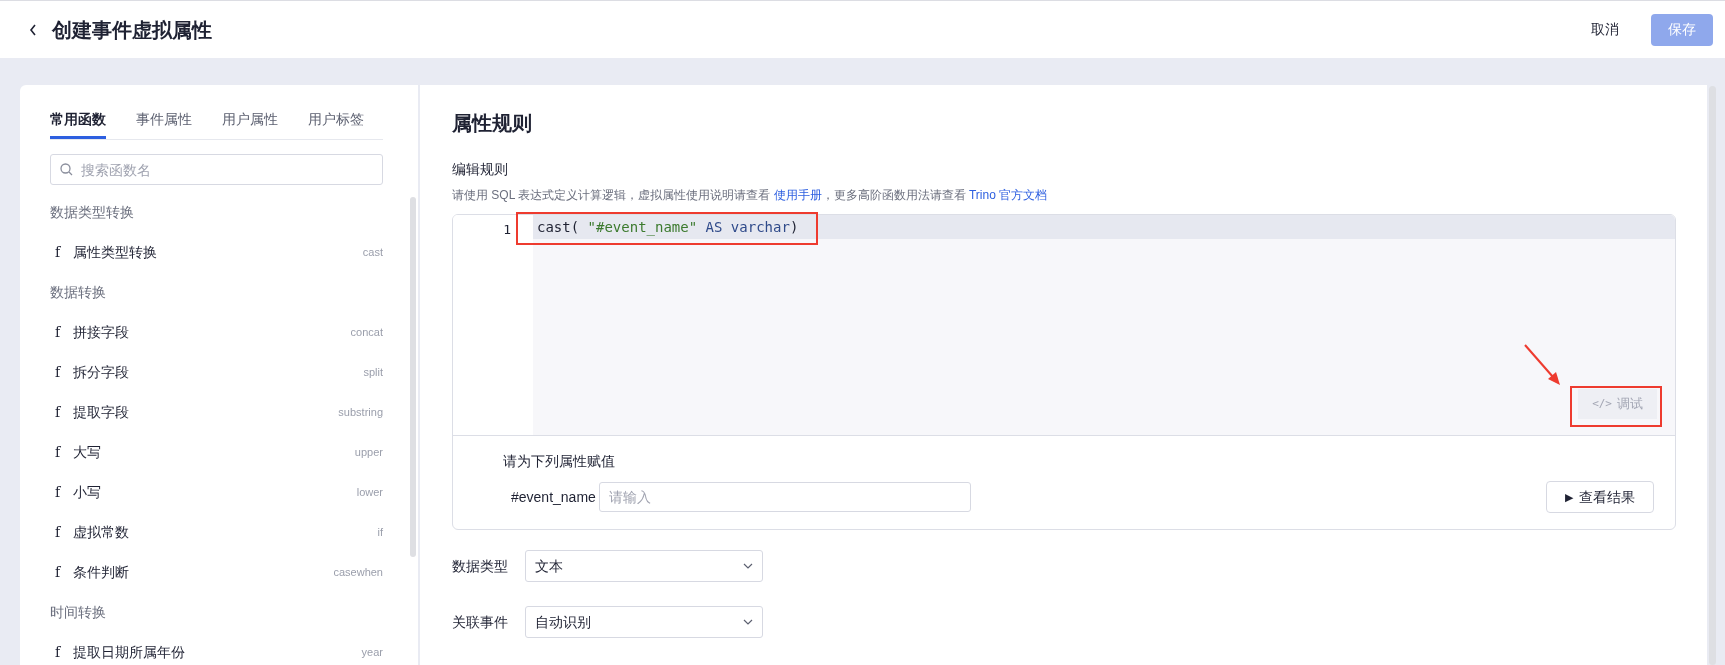 The height and width of the screenshot is (665, 1725). What do you see at coordinates (78, 292) in the screenshot?
I see `category-heading: 数据转换` at bounding box center [78, 292].